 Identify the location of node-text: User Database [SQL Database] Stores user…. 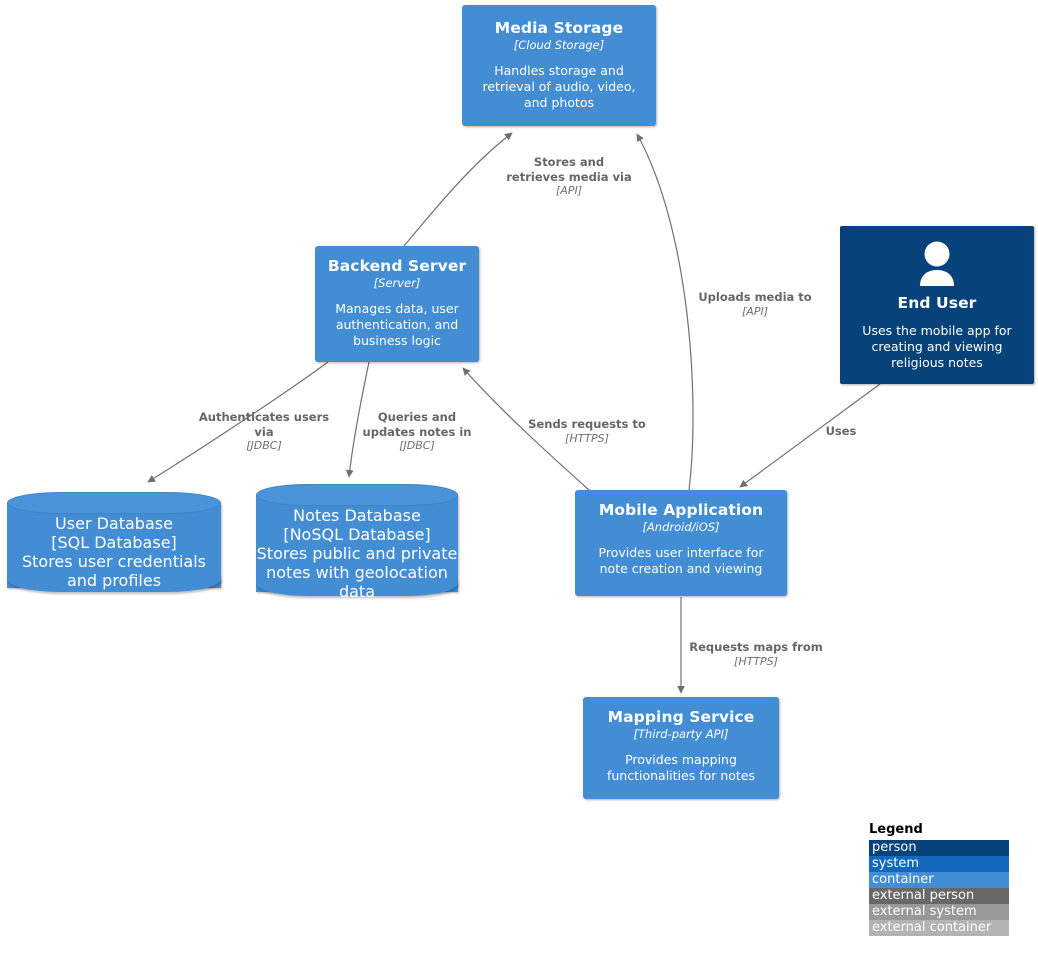
(114, 552).